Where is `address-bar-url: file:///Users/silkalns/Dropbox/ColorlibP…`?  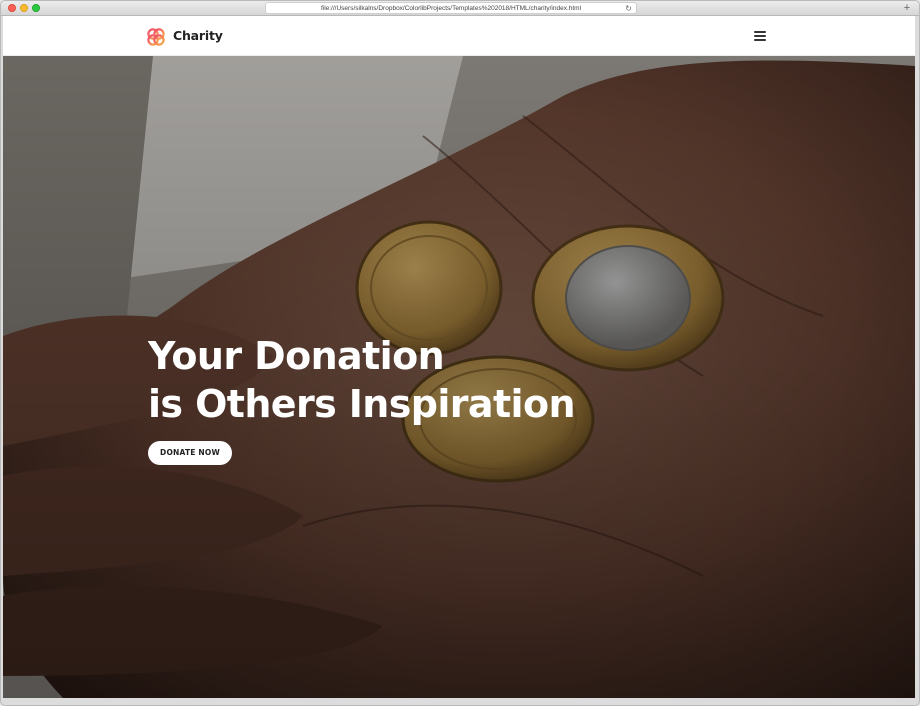
address-bar-url: file:///Users/silkalns/Dropbox/ColorlibP… is located at coordinates (451, 8).